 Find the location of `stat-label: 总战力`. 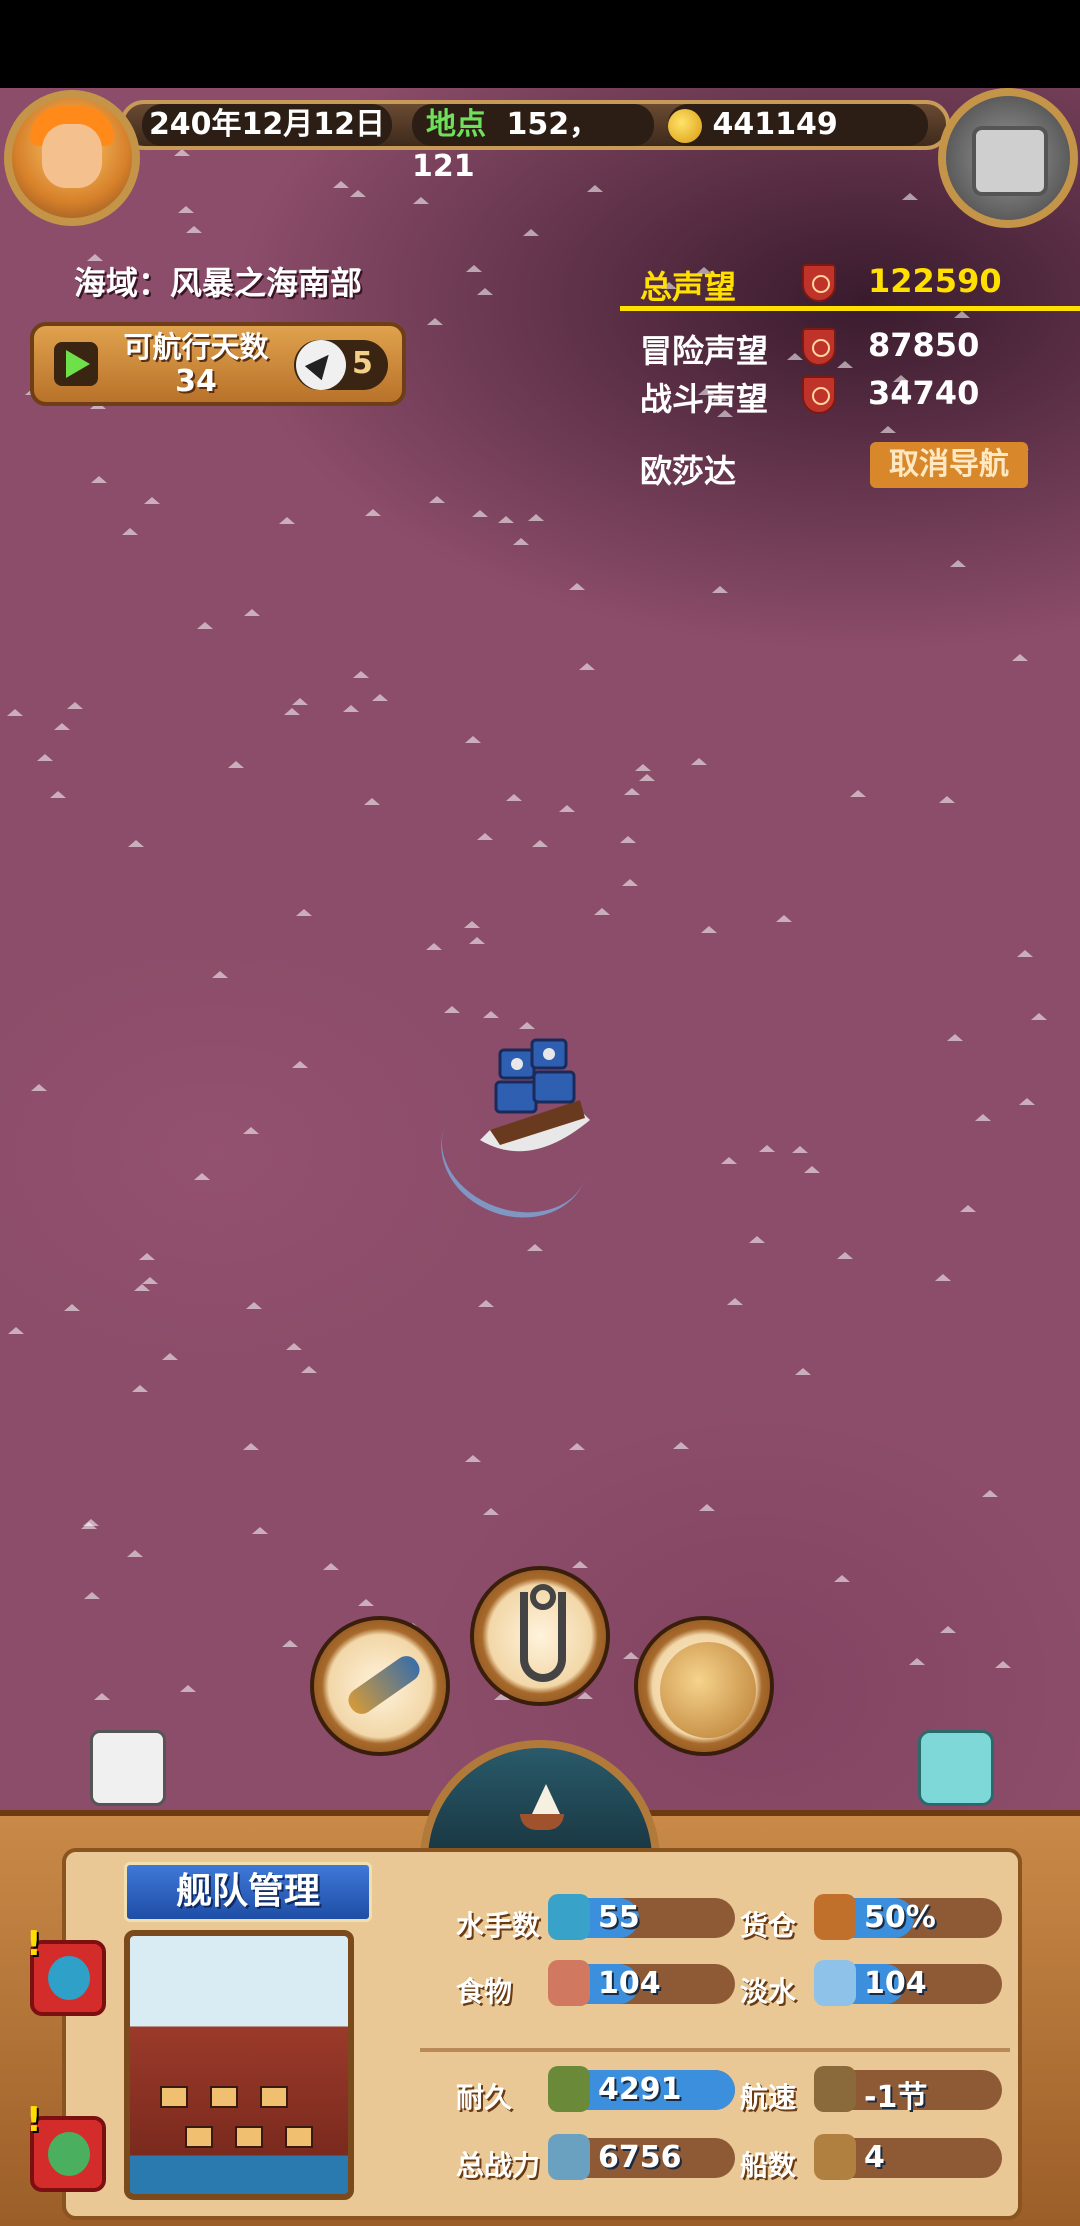

stat-label: 总战力 is located at coordinates (498, 2165).